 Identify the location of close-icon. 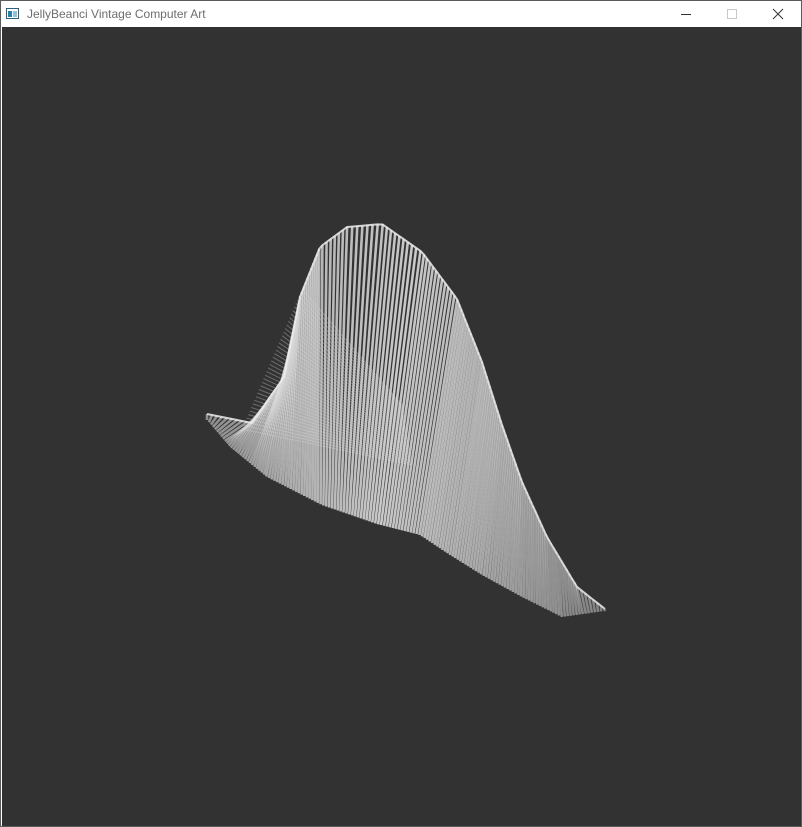
(778, 14).